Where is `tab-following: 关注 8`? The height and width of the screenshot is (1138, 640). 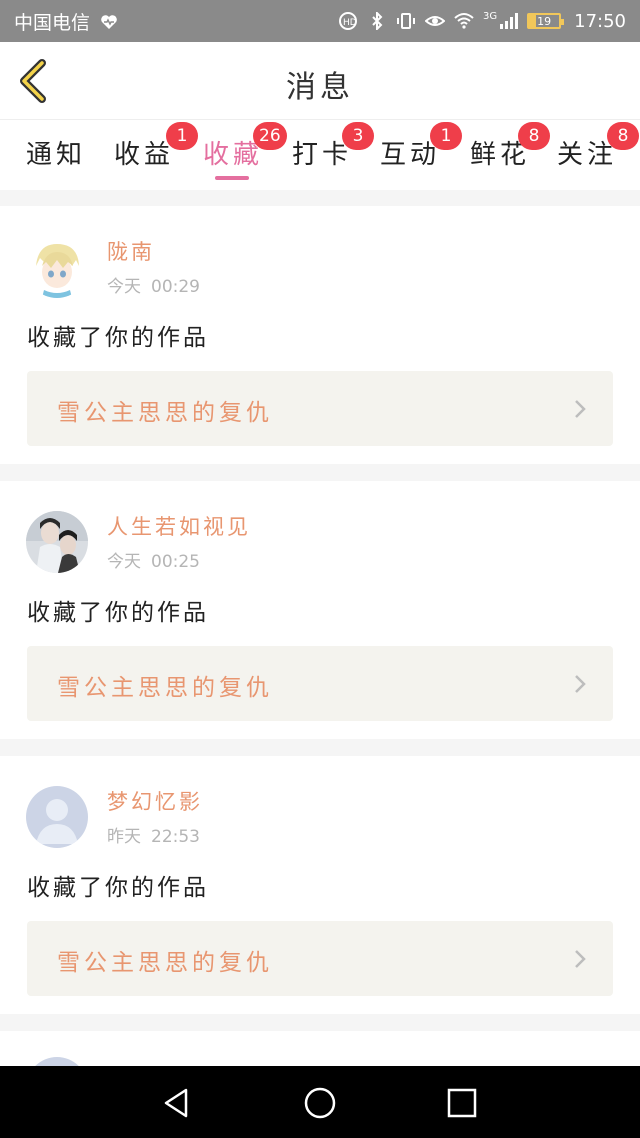
tab-following: 关注 8 is located at coordinates (598, 156).